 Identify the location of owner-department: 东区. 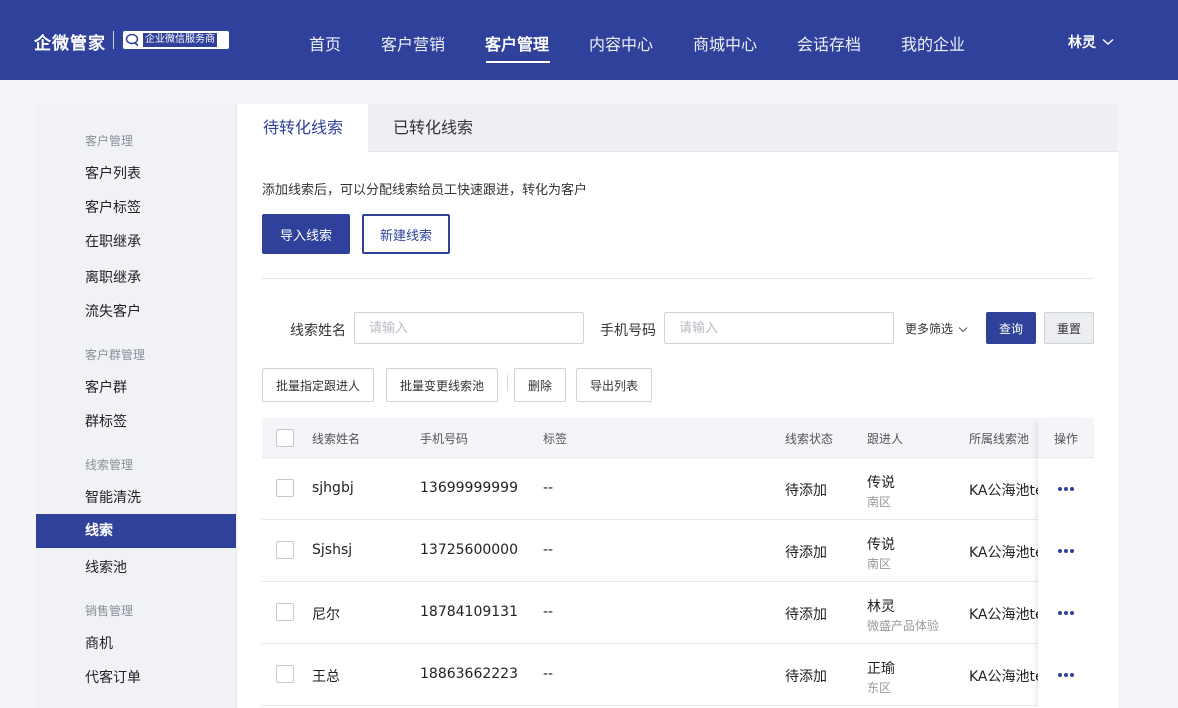
(879, 688).